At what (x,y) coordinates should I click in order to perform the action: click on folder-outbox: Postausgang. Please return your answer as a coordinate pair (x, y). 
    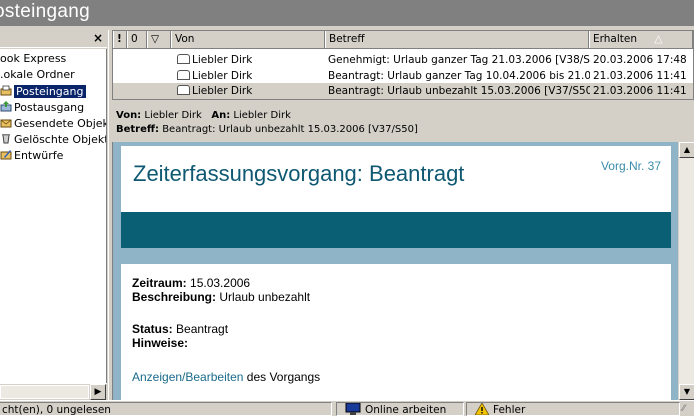
    Looking at the image, I should click on (42, 107).